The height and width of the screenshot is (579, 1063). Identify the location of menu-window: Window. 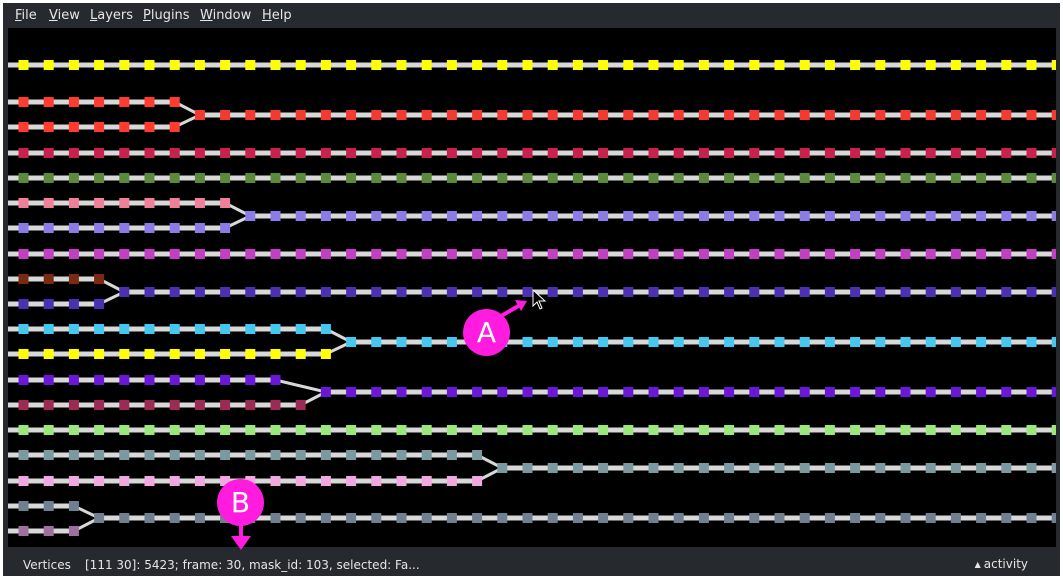
(225, 15).